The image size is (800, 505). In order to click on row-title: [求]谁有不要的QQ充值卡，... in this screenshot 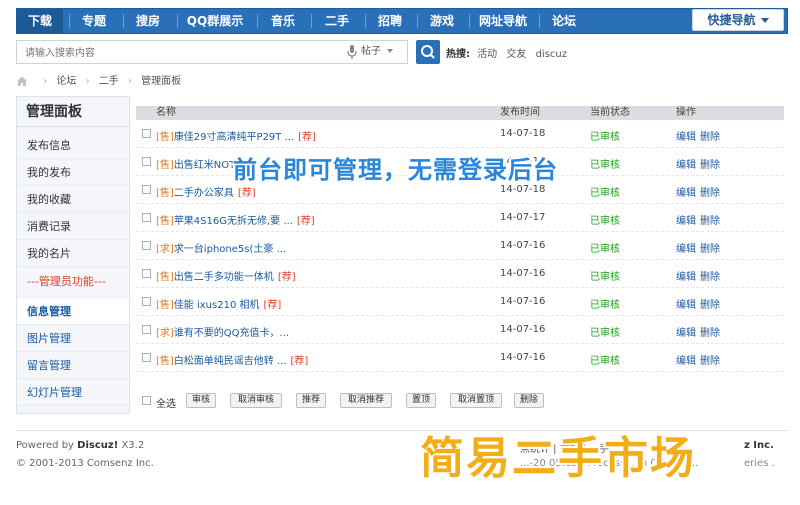, I will do `click(224, 331)`.